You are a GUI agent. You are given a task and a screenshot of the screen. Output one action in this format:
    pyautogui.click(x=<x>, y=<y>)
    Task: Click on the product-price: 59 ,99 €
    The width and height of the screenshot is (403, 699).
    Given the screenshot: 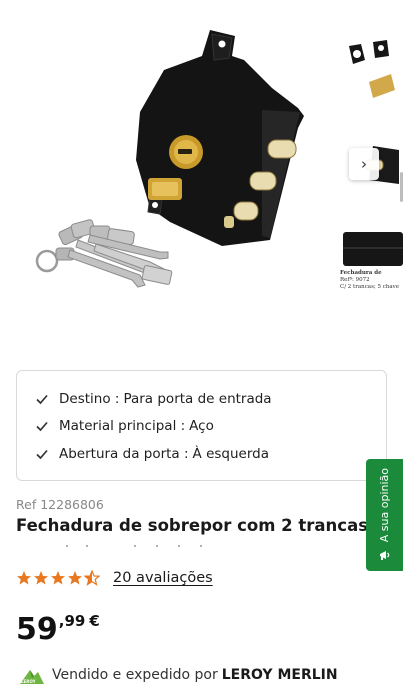 What is the action you would take?
    pyautogui.click(x=58, y=630)
    